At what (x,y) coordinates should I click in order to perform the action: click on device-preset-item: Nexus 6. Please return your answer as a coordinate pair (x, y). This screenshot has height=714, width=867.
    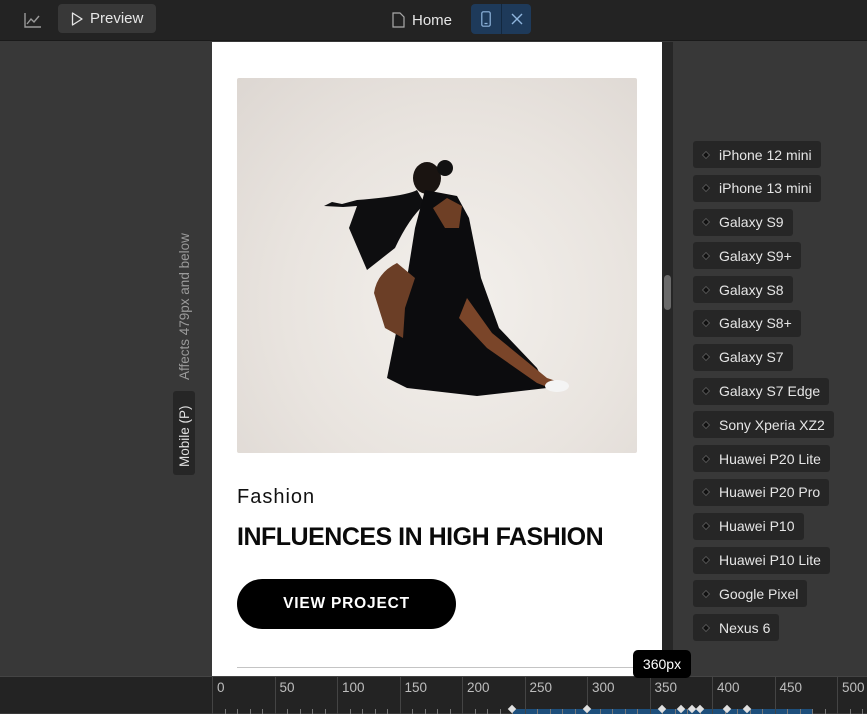
    Looking at the image, I should click on (736, 628).